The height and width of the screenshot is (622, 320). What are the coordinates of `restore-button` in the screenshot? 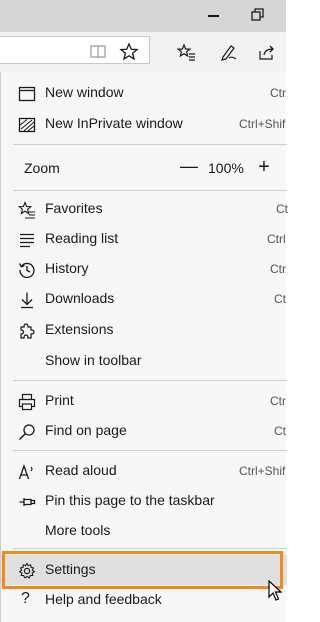 It's located at (258, 15).